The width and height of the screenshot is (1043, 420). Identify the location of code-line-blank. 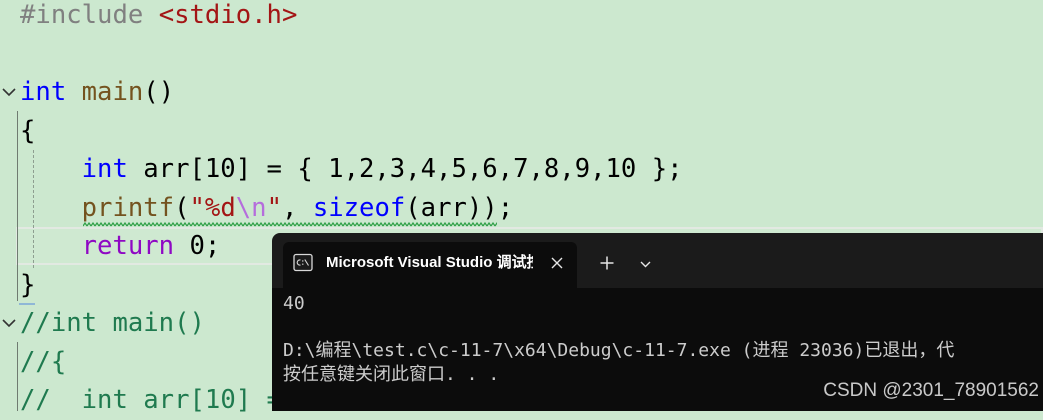
(351, 54).